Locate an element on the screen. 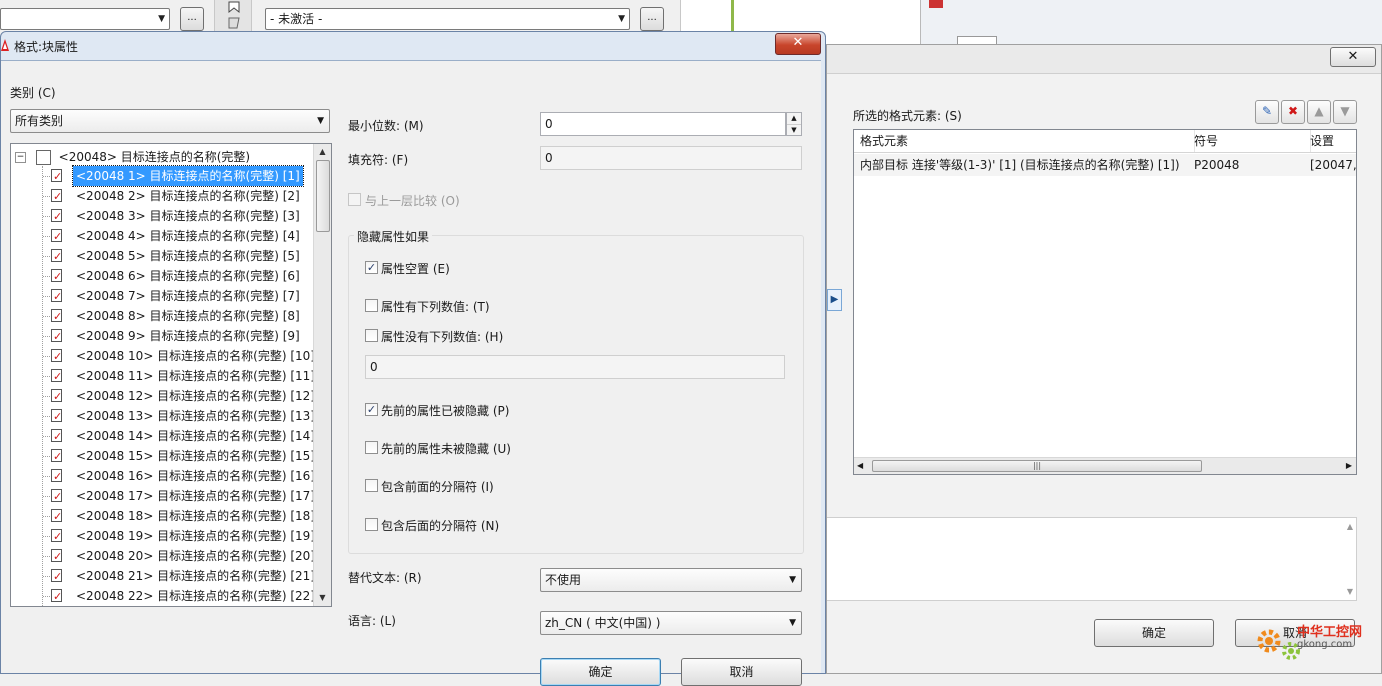 The image size is (1382, 686). watermark-url: gkong.com is located at coordinates (1325, 644).